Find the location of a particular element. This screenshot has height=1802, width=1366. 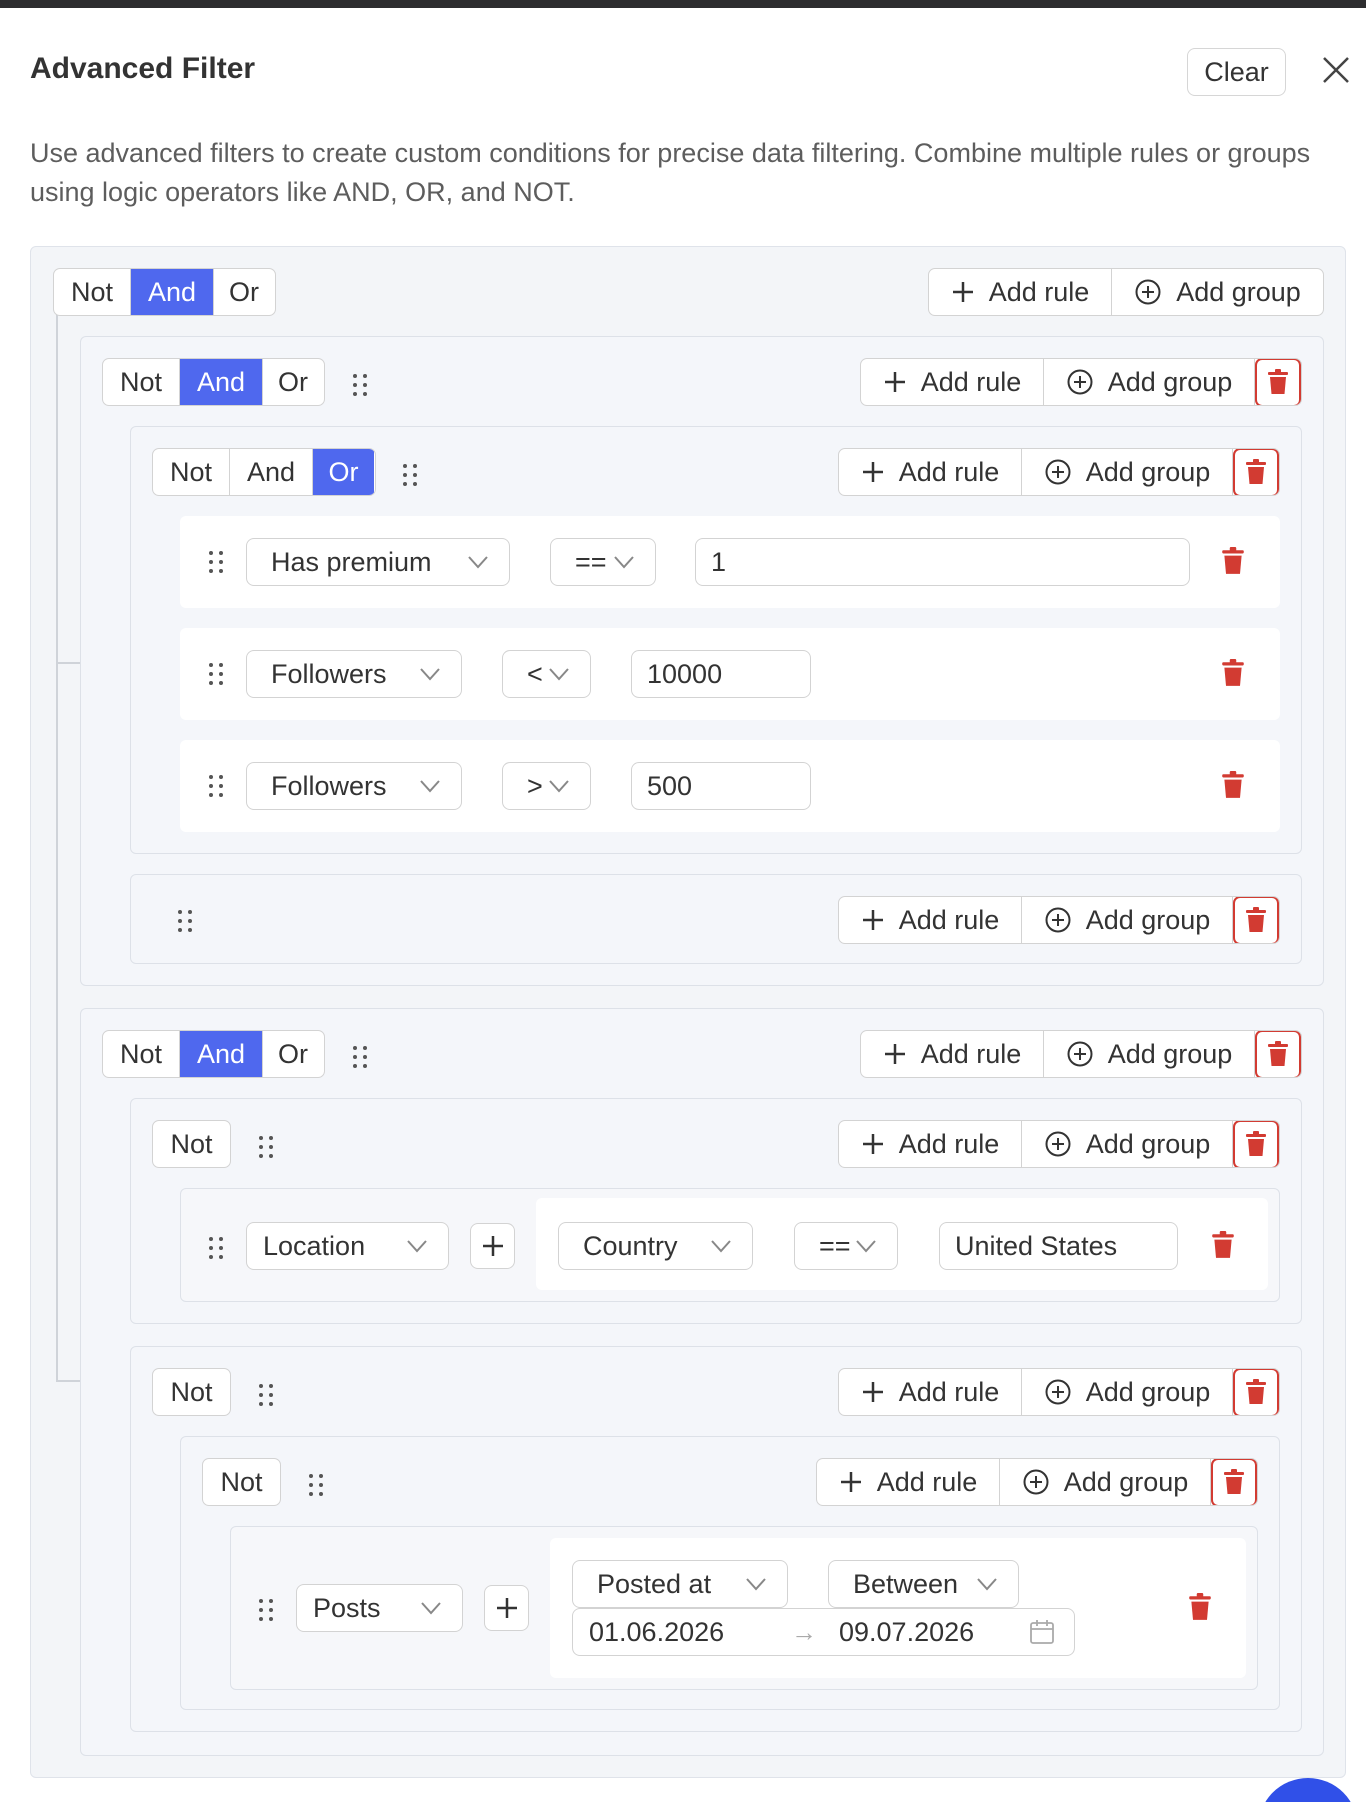

page-title: Advanced Filter is located at coordinates (143, 68).